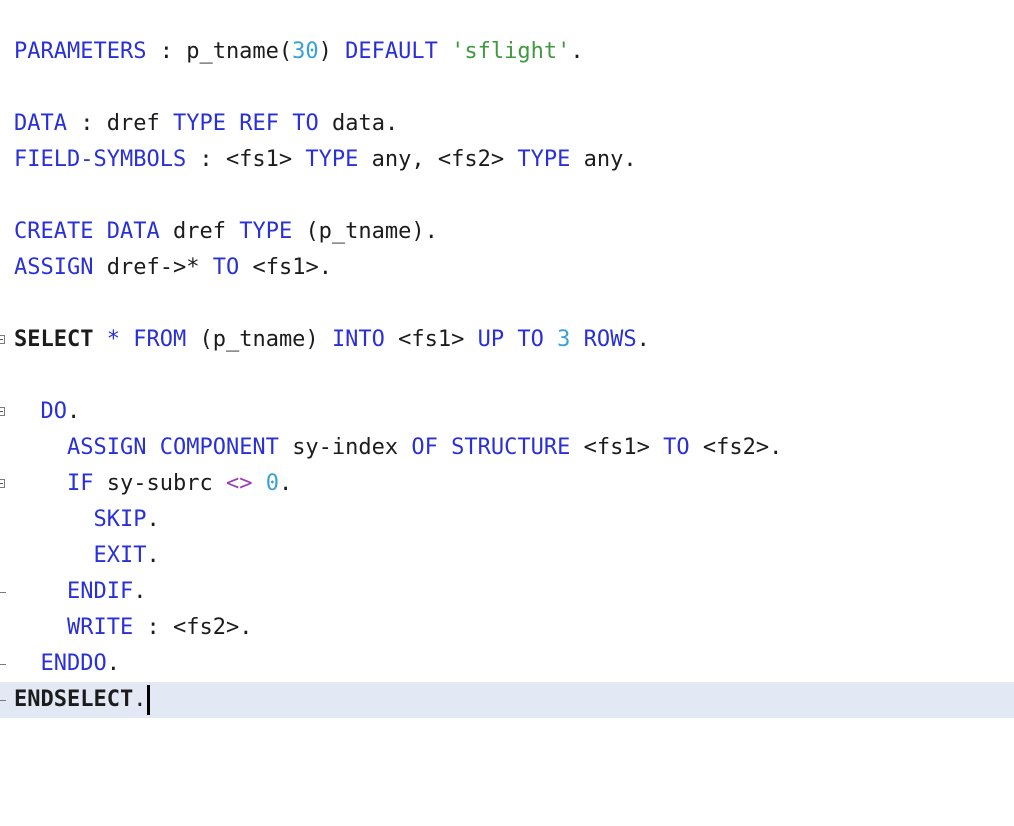  What do you see at coordinates (507, 520) in the screenshot?
I see `code-line: SKIP.` at bounding box center [507, 520].